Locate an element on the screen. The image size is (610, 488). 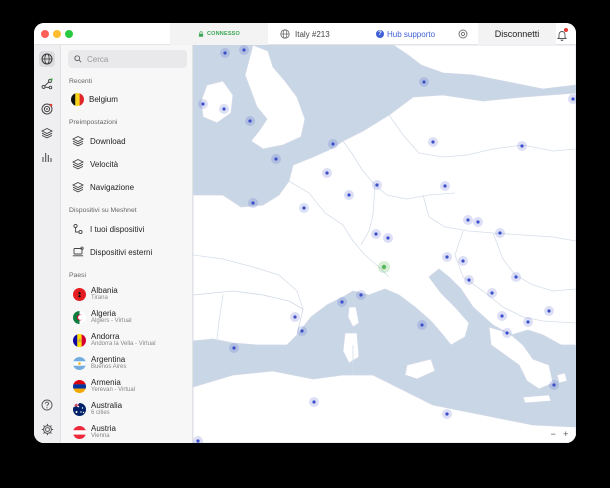
country-subtitle: Algiers - Virtual is located at coordinates (111, 321).